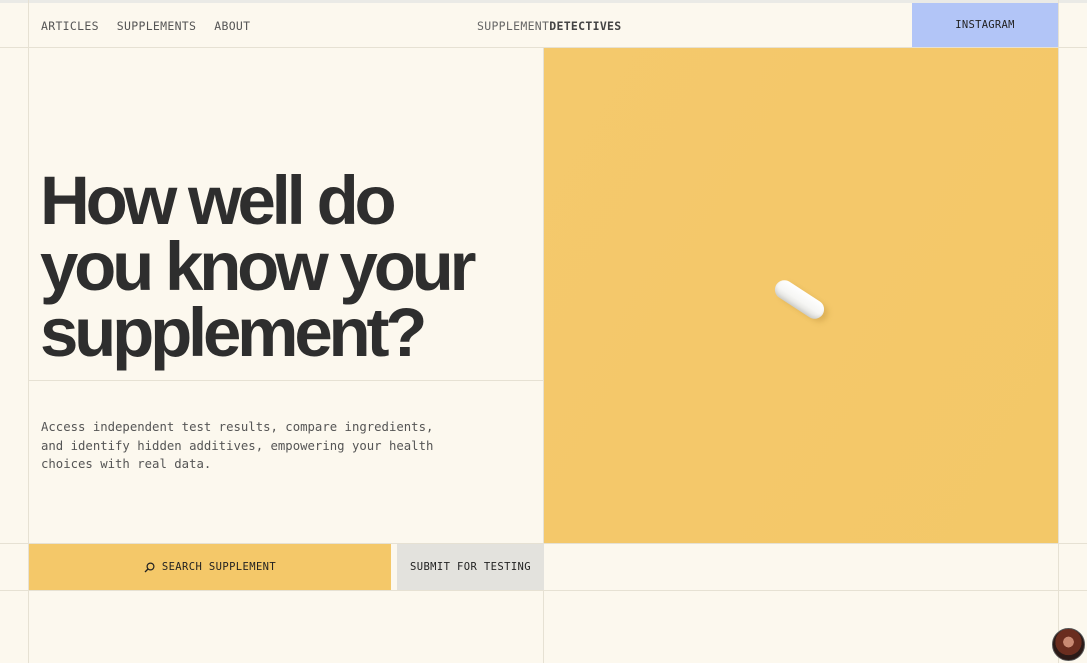  What do you see at coordinates (70, 26) in the screenshot?
I see `nav-articles: ARTICLES` at bounding box center [70, 26].